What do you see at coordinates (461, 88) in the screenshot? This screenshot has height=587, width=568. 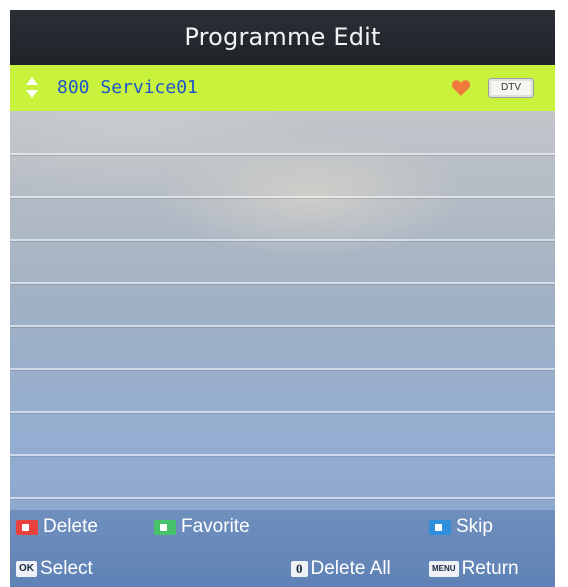 I see `heart-icon` at bounding box center [461, 88].